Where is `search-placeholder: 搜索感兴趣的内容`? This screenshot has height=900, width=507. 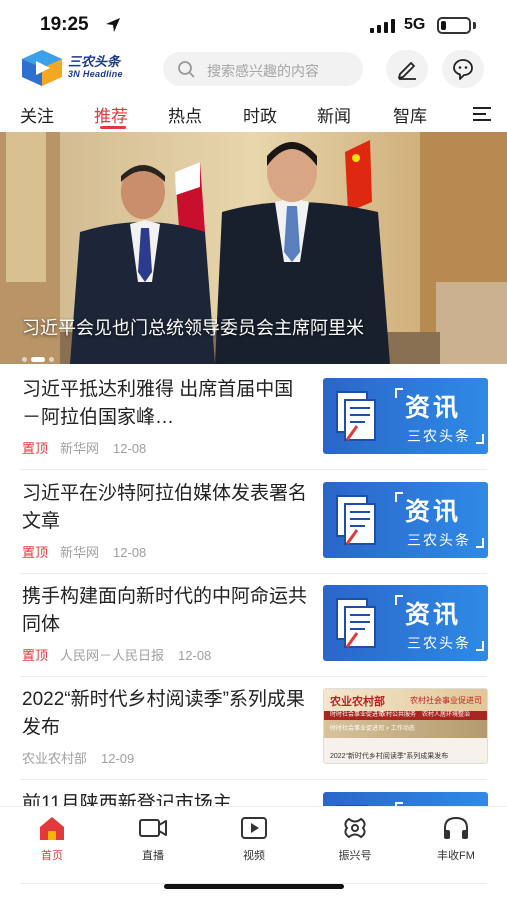
search-placeholder: 搜索感兴趣的内容 is located at coordinates (263, 71).